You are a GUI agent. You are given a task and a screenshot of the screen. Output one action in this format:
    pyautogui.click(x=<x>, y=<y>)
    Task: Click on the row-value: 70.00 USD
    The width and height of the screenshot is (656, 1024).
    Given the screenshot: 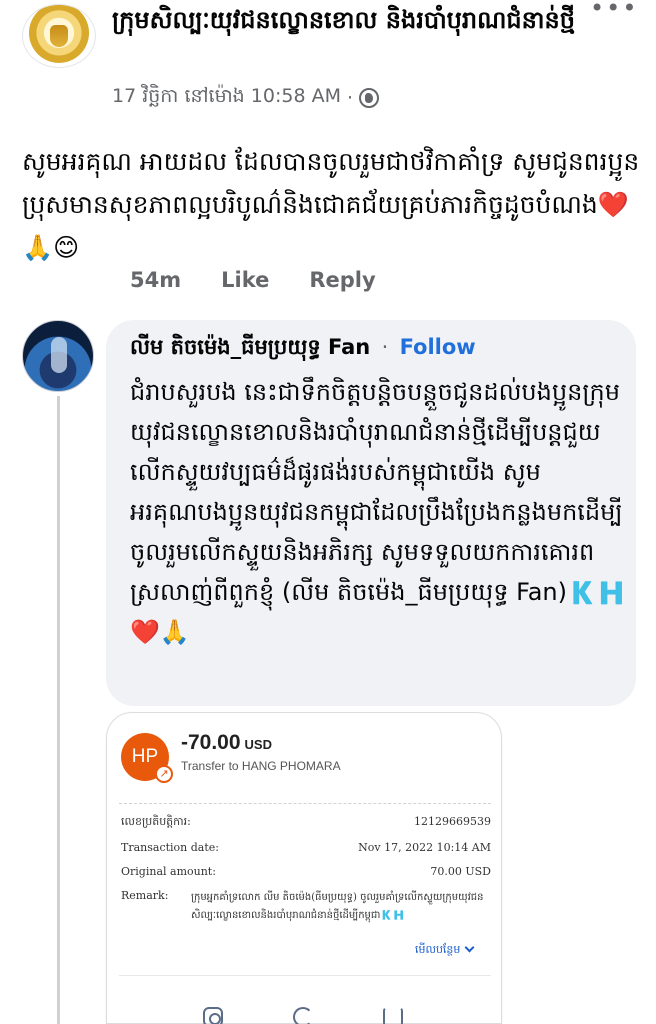 What is the action you would take?
    pyautogui.click(x=460, y=871)
    